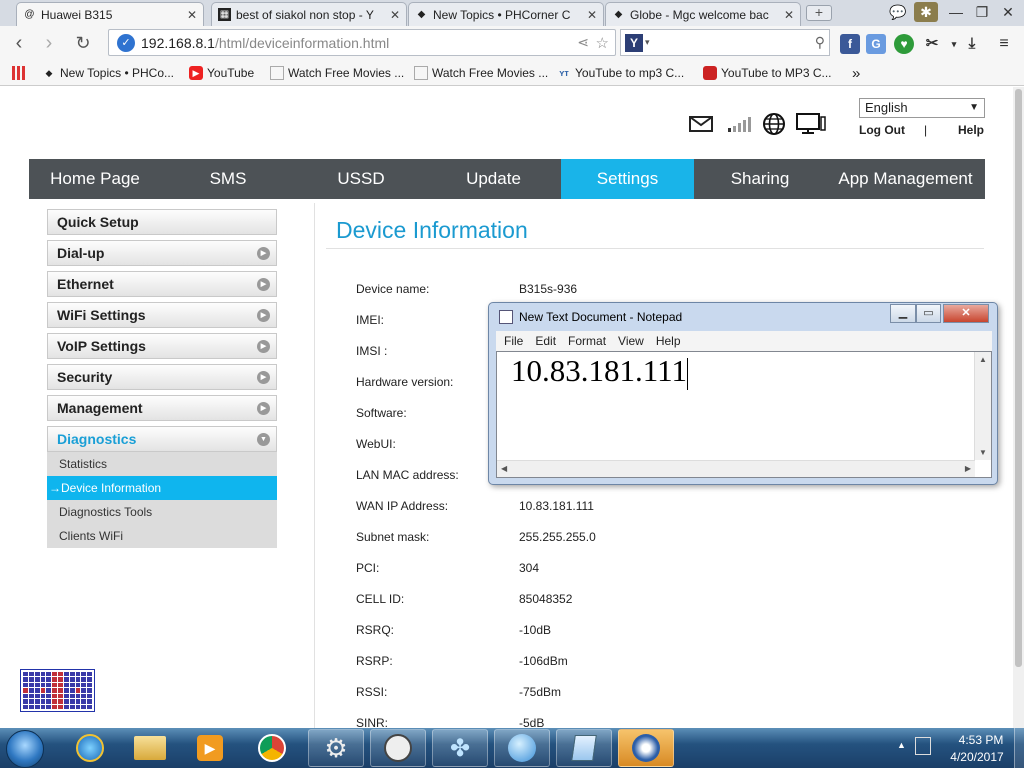 The image size is (1024, 768). I want to click on feedback-icon: 💬, so click(898, 12).